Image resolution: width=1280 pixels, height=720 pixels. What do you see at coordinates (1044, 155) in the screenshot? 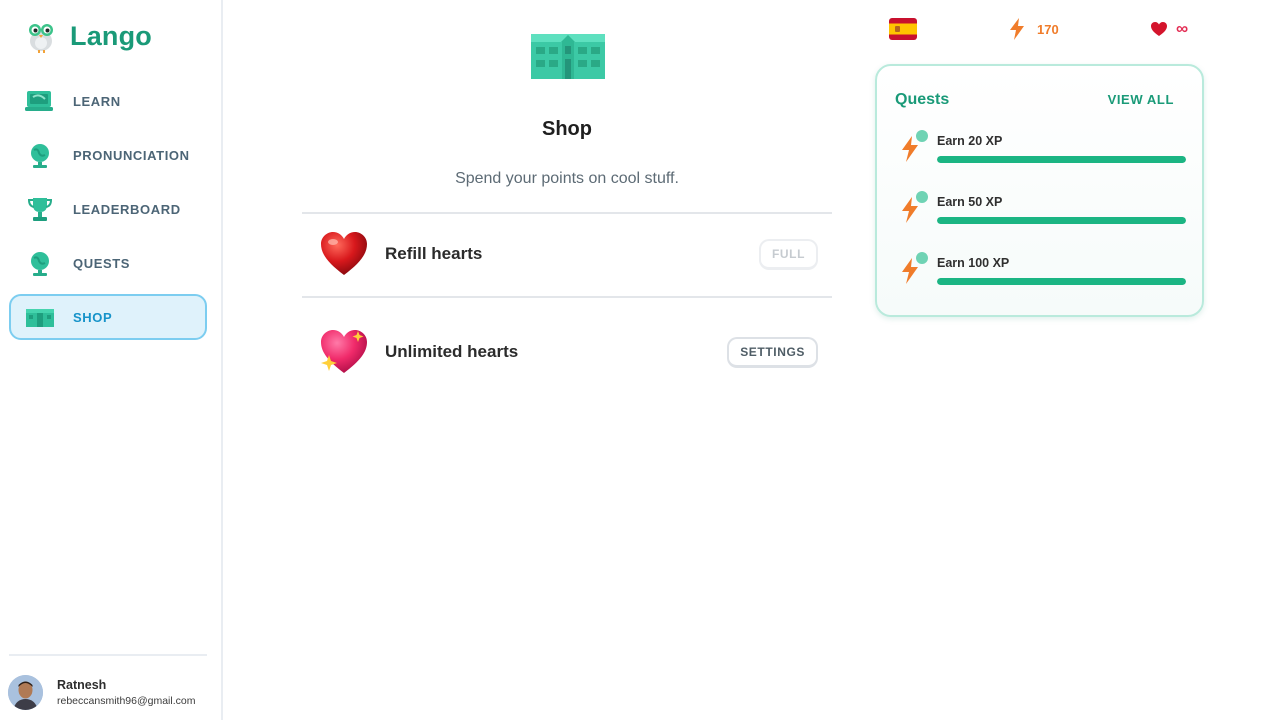
I see `quest-item: Earn 20 XP` at bounding box center [1044, 155].